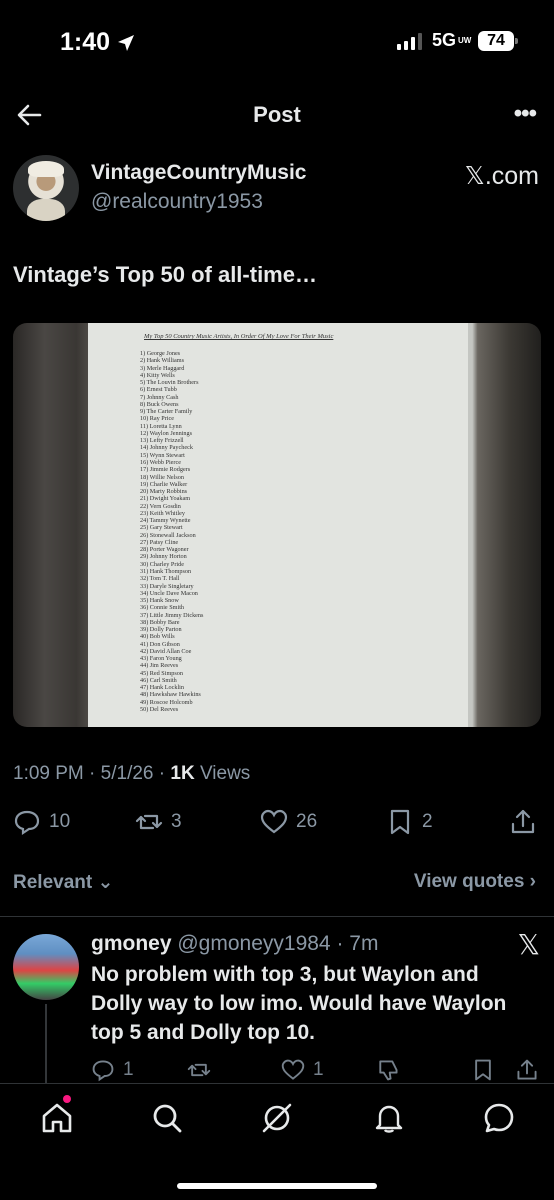 The width and height of the screenshot is (554, 1200). Describe the element at coordinates (225, 773) in the screenshot. I see `views-label: Views` at that location.